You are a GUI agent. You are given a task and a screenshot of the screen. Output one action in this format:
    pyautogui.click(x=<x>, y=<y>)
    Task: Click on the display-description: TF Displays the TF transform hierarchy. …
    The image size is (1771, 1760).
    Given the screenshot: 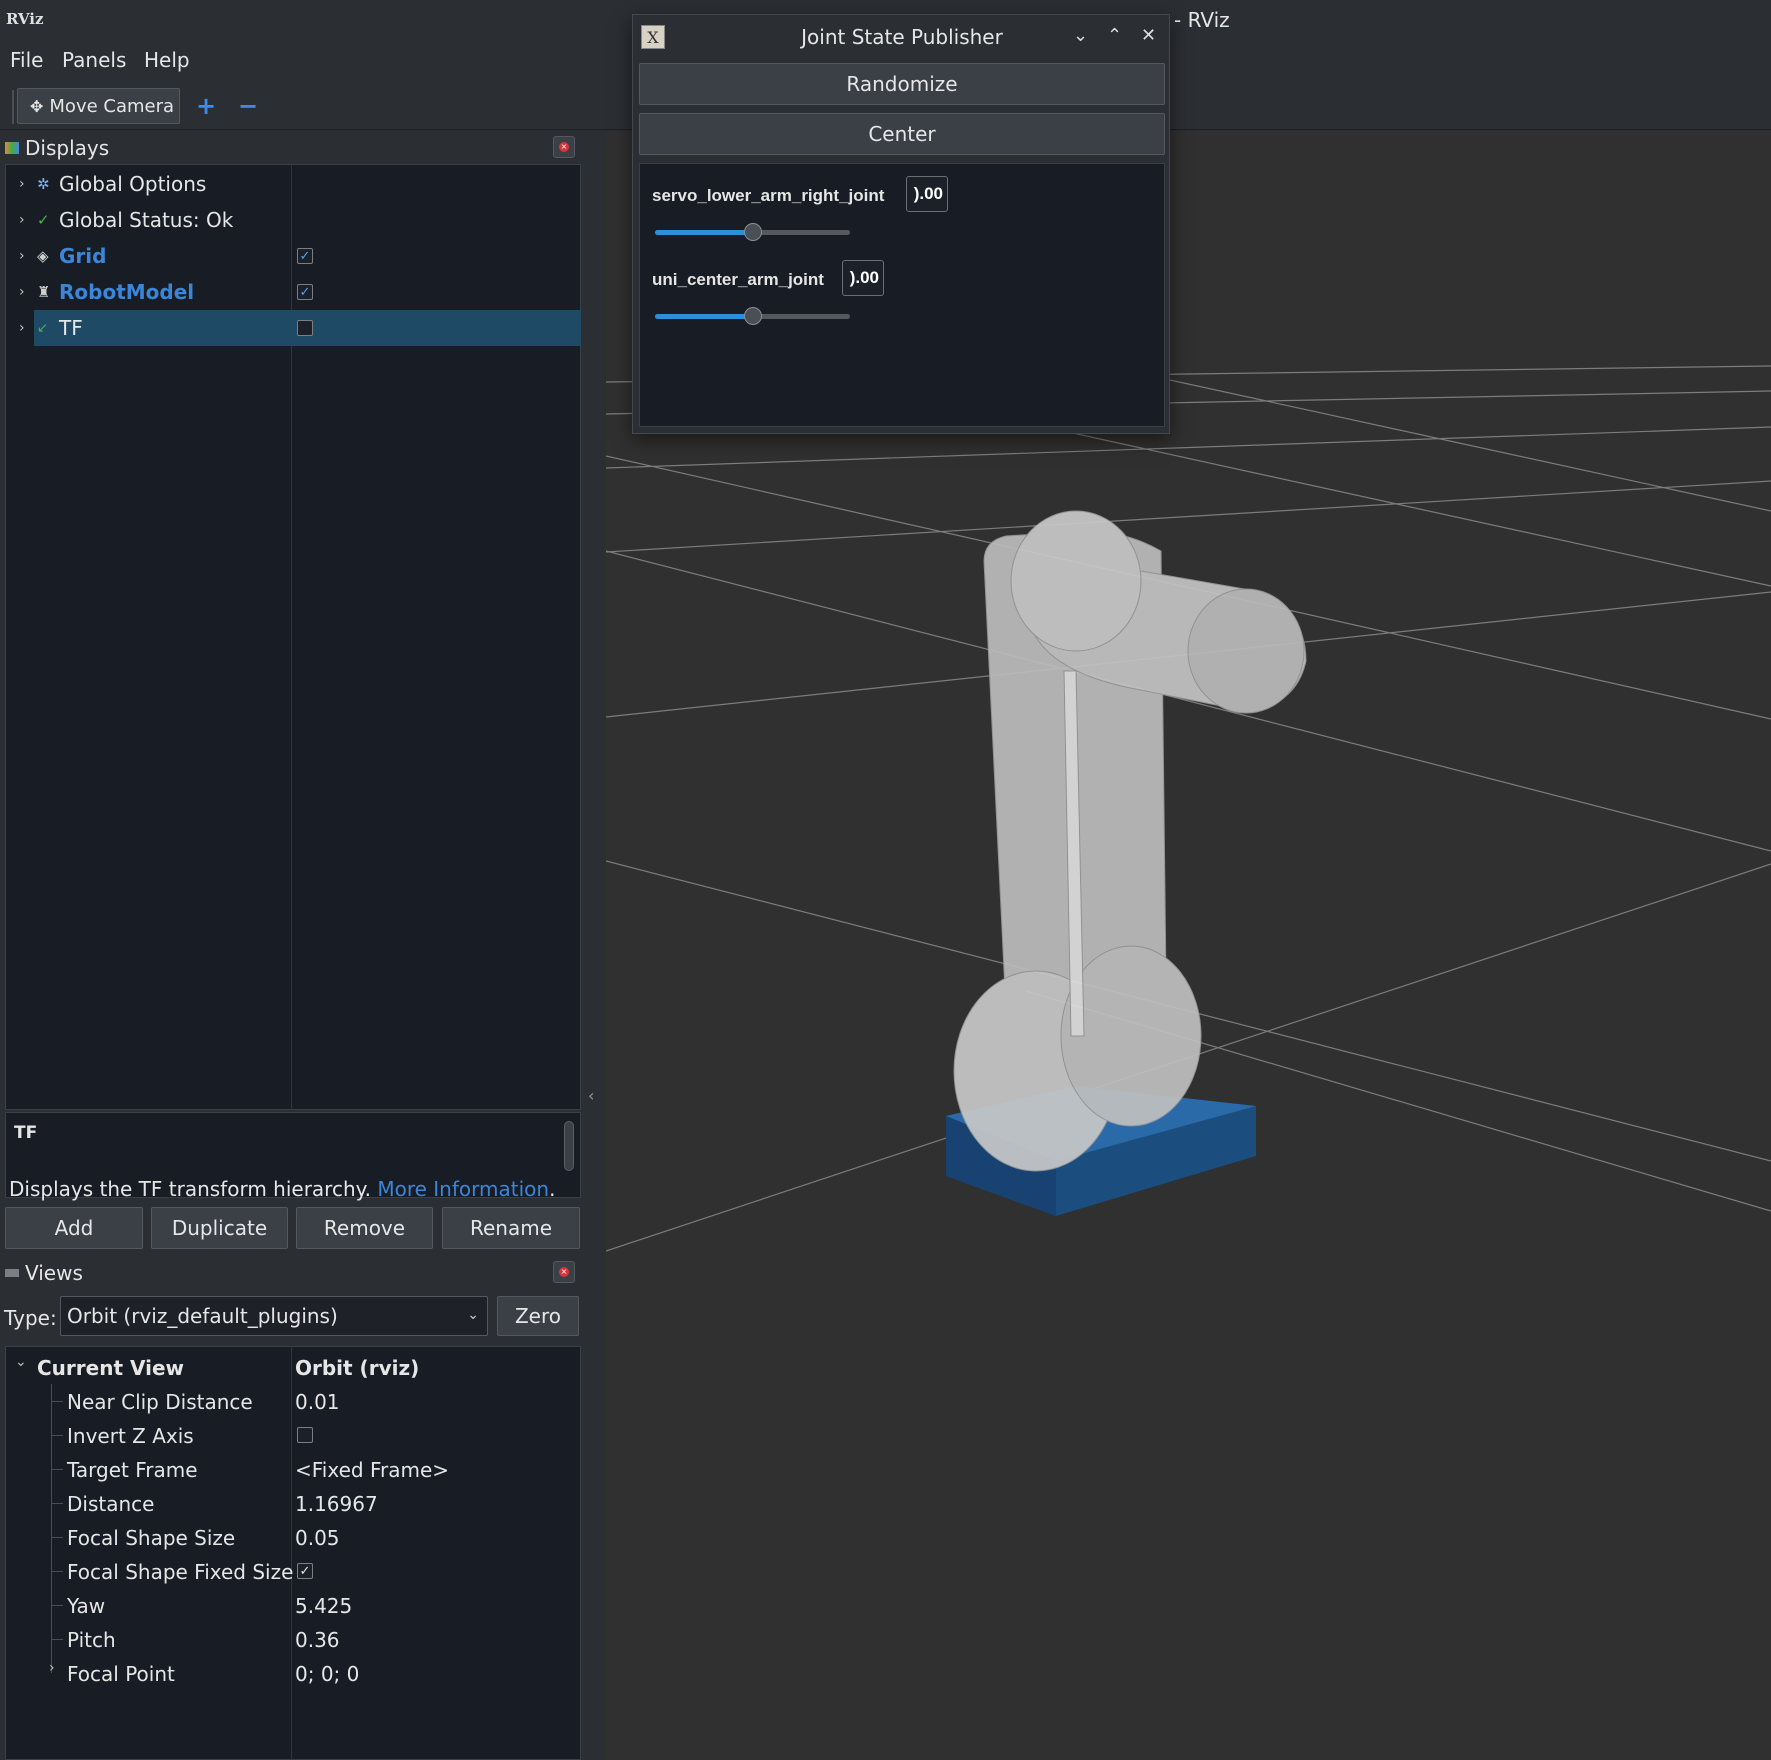 What is the action you would take?
    pyautogui.click(x=293, y=1156)
    